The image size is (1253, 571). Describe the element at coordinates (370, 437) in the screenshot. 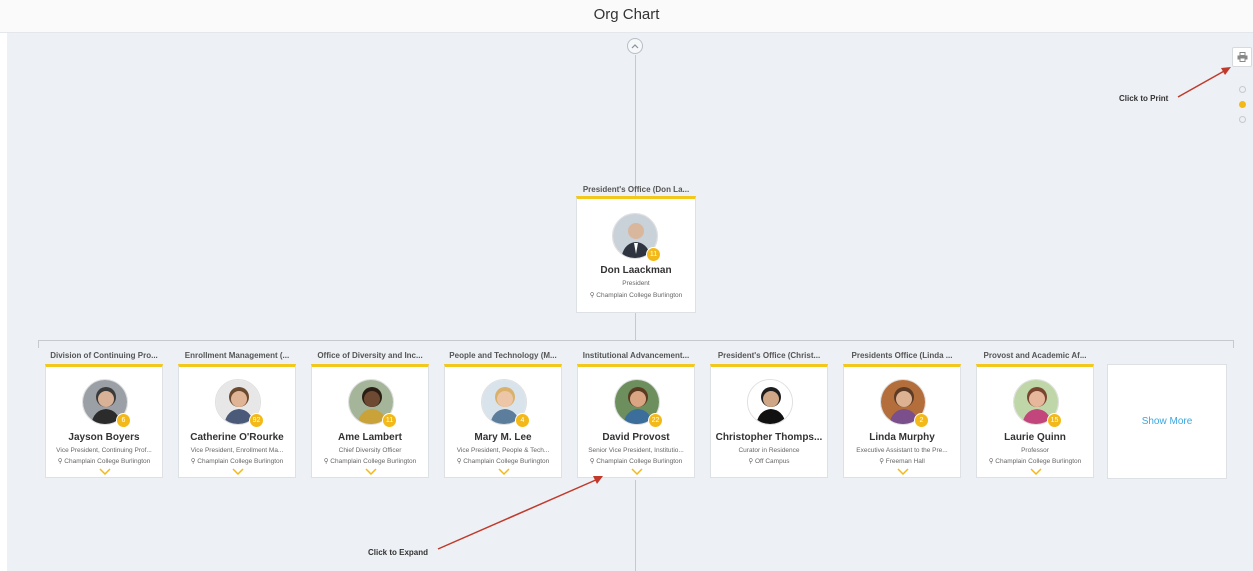

I see `employee-name: Ame Lambert` at that location.